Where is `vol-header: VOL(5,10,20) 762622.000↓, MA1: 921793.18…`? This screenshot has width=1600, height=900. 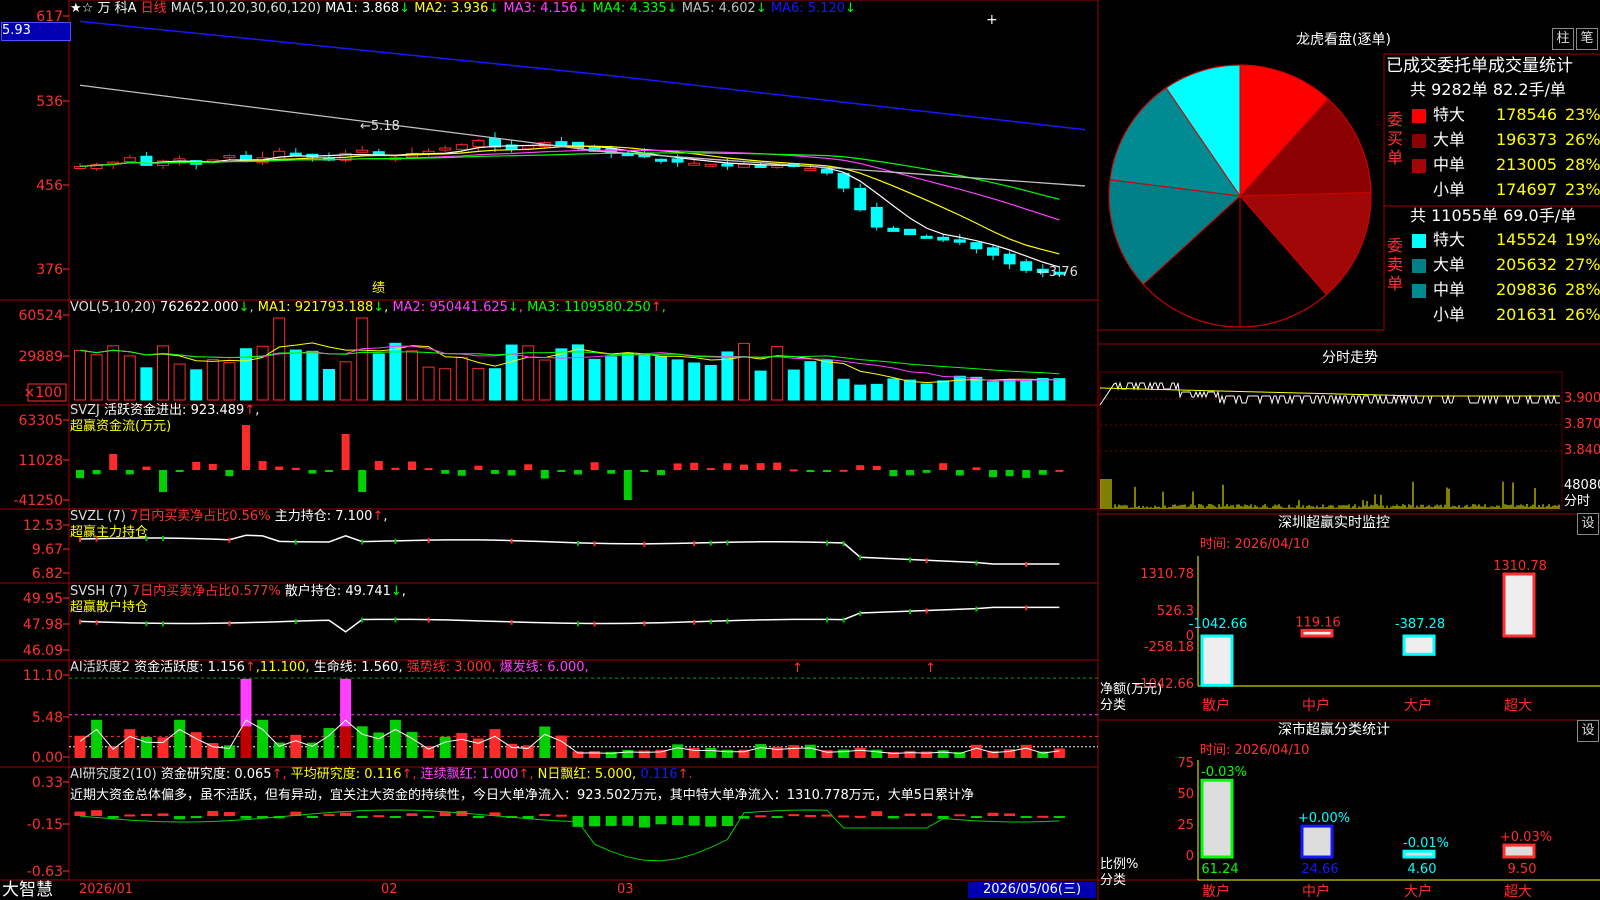 vol-header: VOL(5,10,20) 762622.000↓, MA1: 921793.18… is located at coordinates (368, 307).